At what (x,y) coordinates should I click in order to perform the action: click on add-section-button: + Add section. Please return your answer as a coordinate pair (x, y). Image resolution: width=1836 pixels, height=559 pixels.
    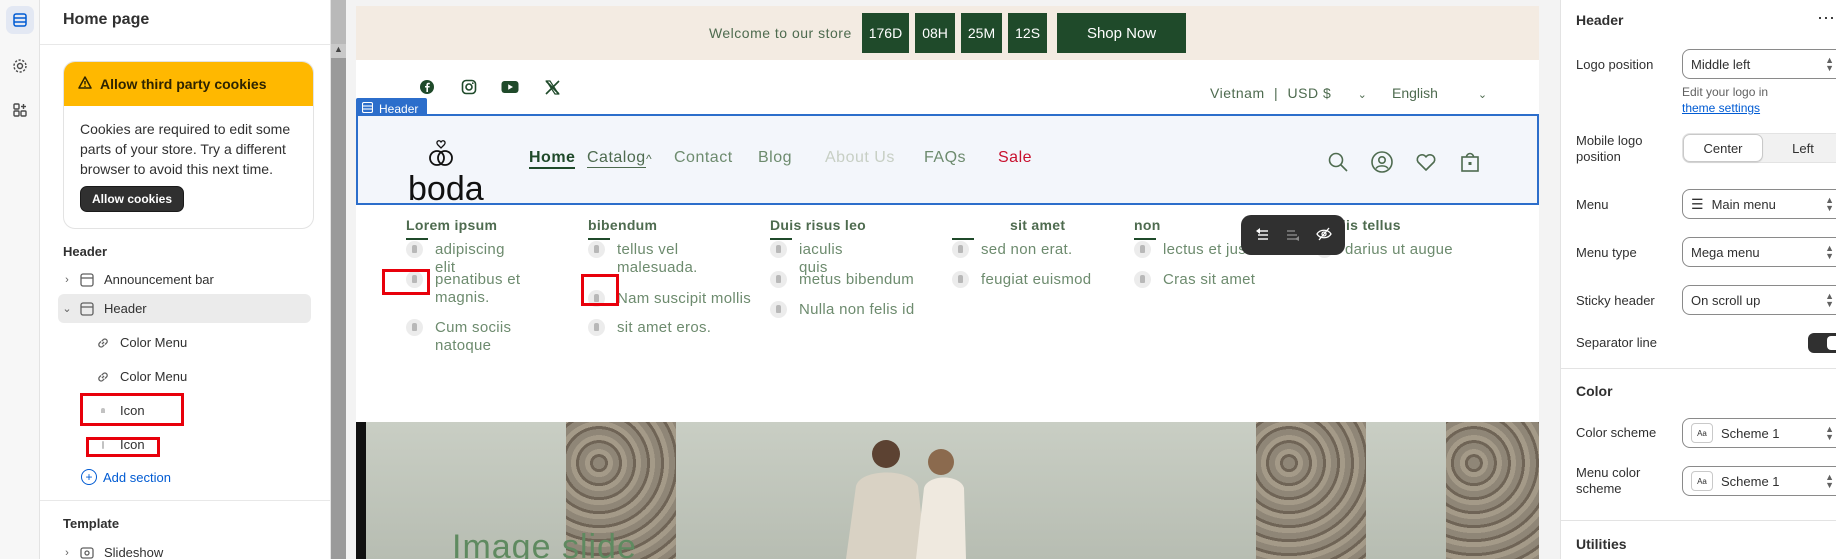
    Looking at the image, I should click on (126, 477).